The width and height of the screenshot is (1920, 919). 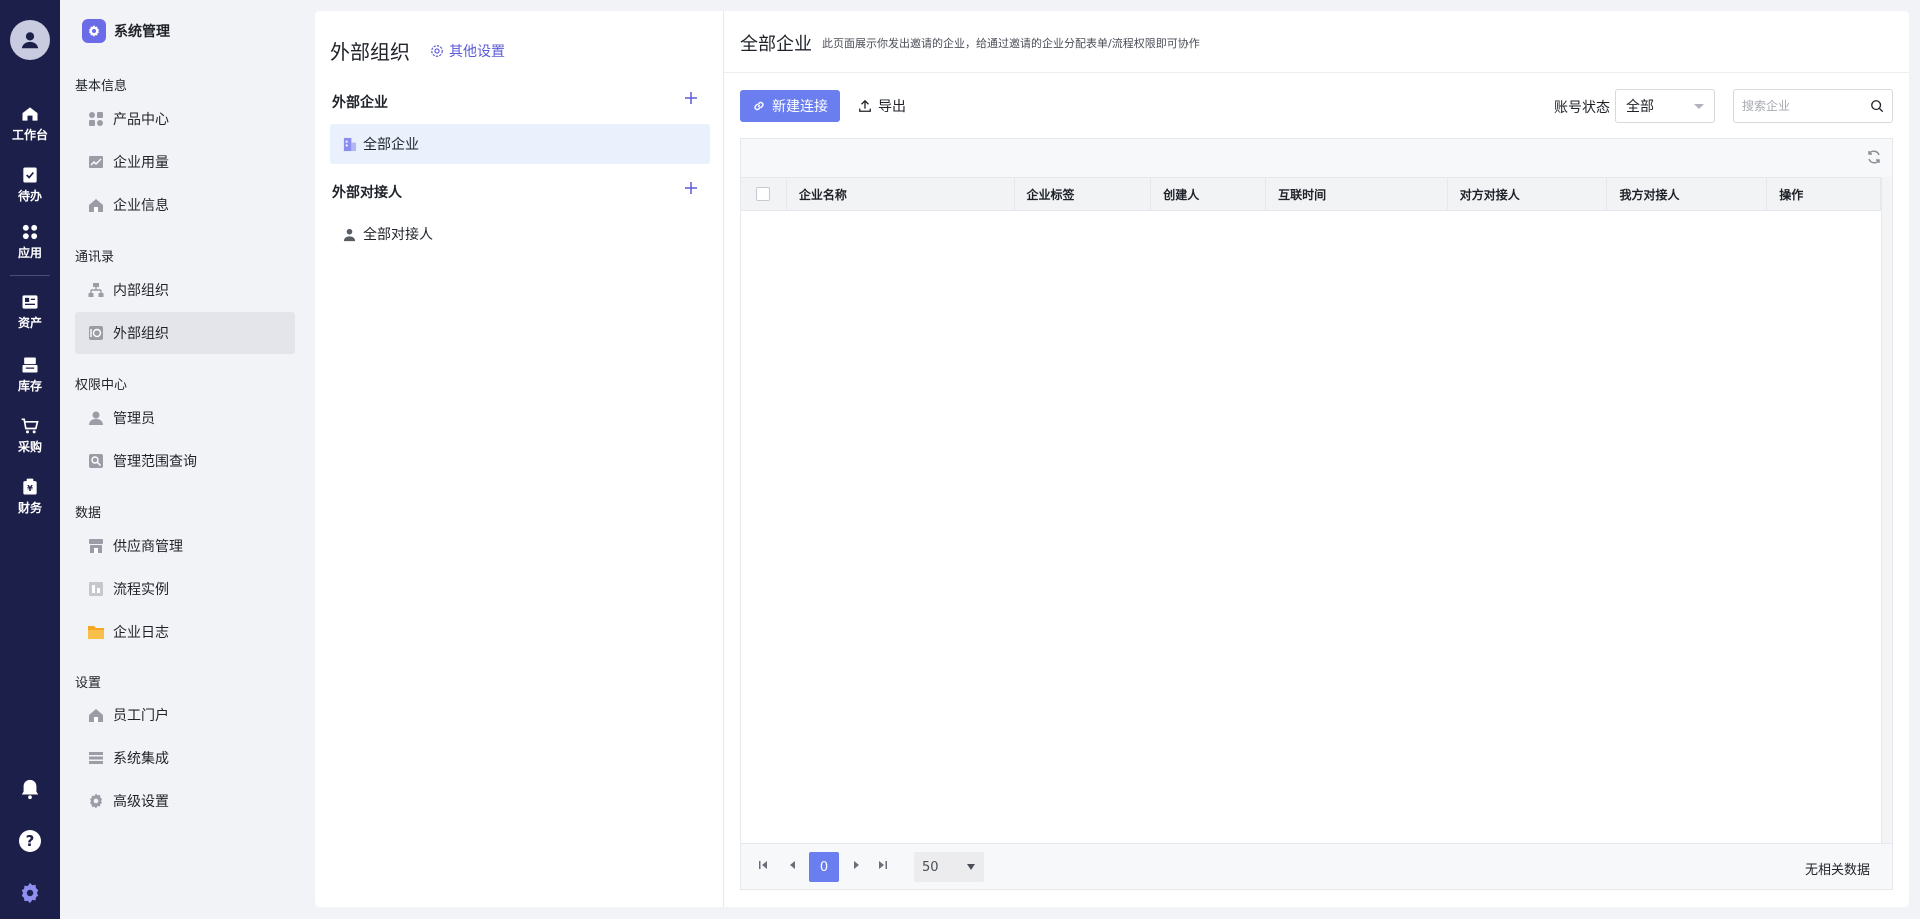 I want to click on sidebar-item-label: 员工门户, so click(x=141, y=716).